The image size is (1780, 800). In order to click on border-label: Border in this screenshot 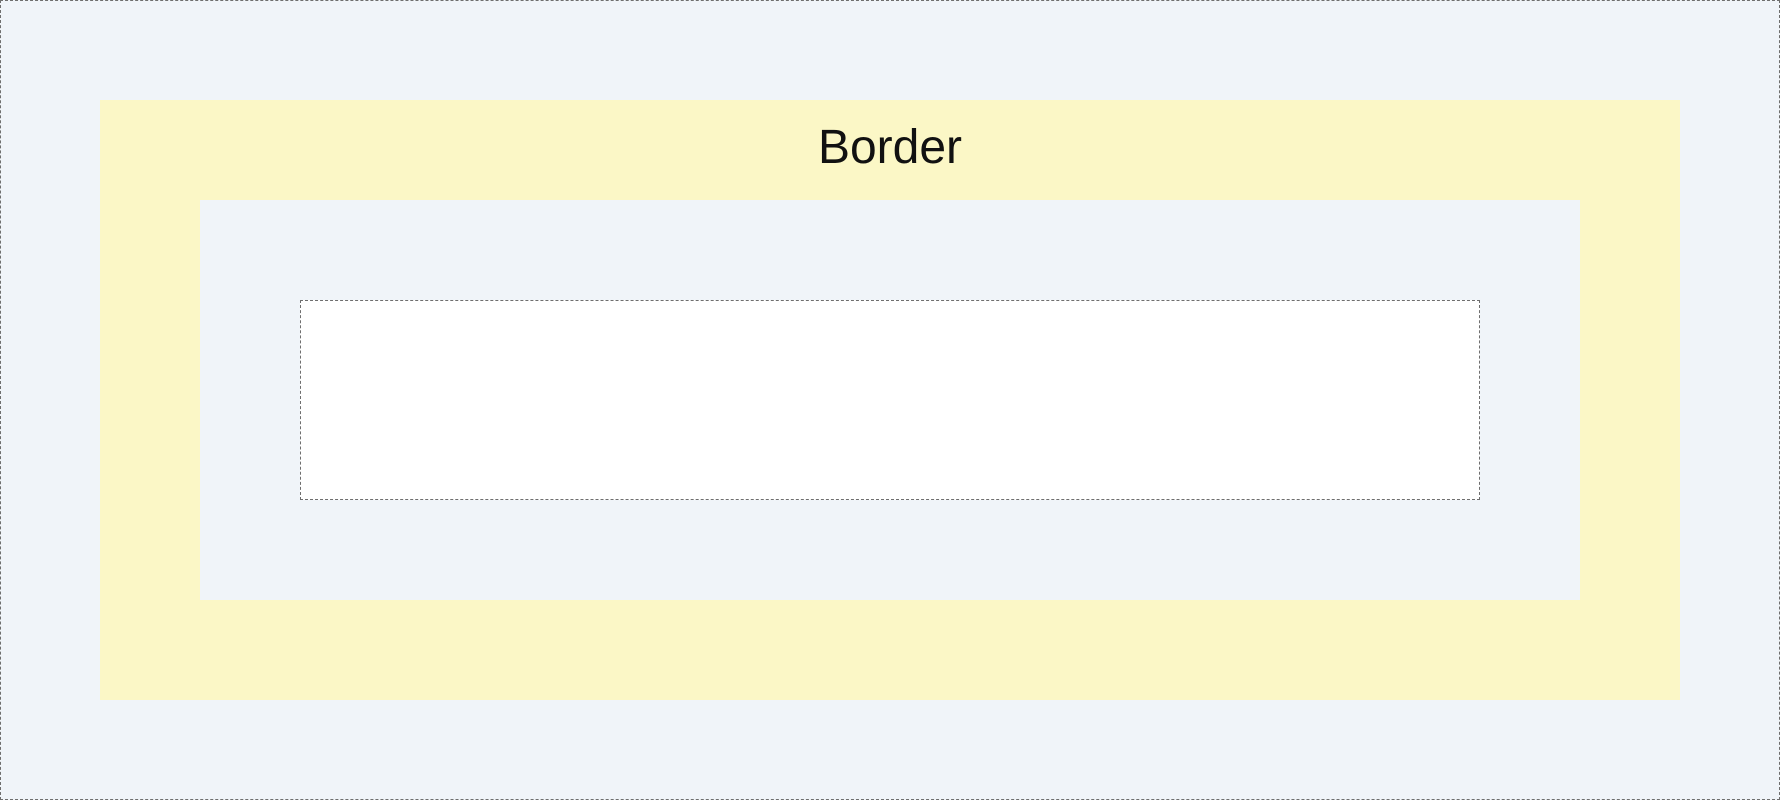, I will do `click(890, 147)`.